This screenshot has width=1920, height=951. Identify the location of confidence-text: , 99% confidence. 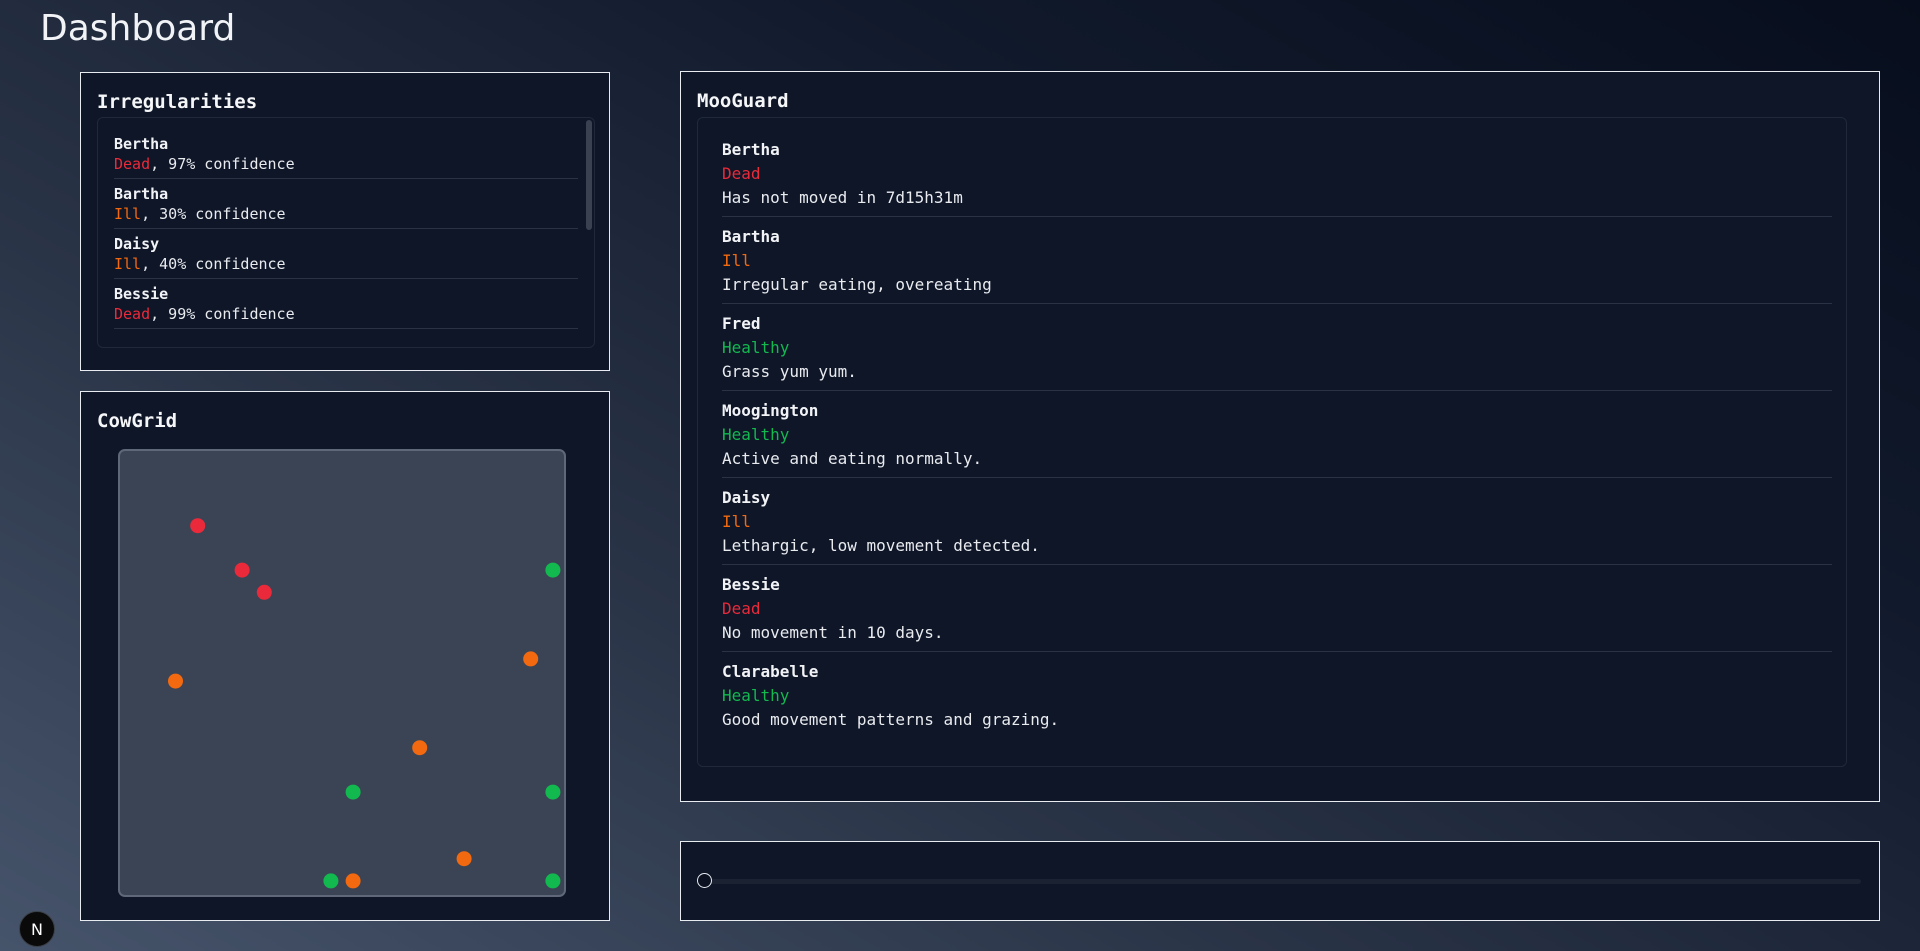
(222, 314).